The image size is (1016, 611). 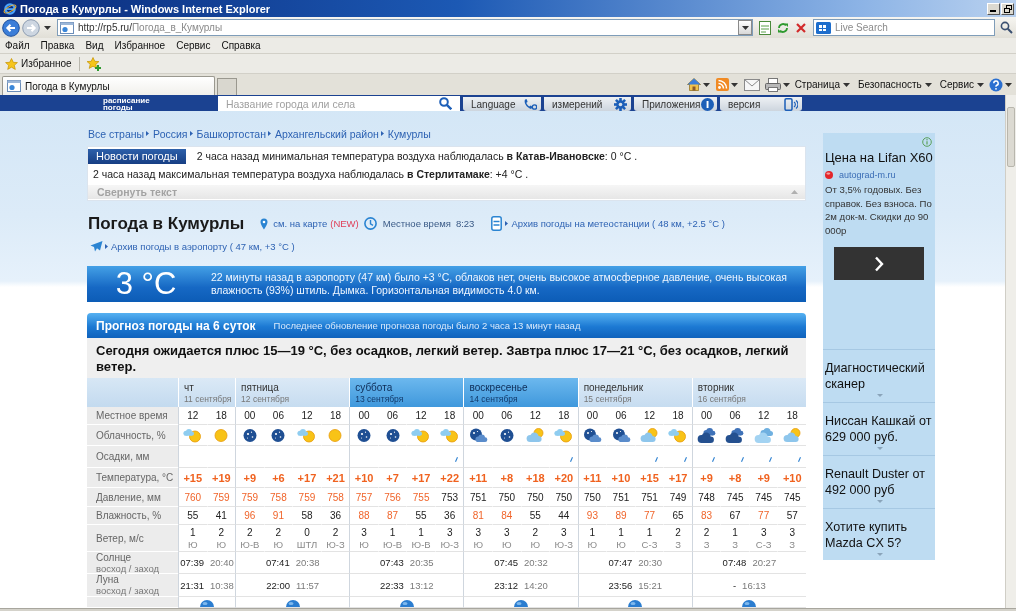 What do you see at coordinates (675, 104) in the screenshot?
I see `header-button: Приложения` at bounding box center [675, 104].